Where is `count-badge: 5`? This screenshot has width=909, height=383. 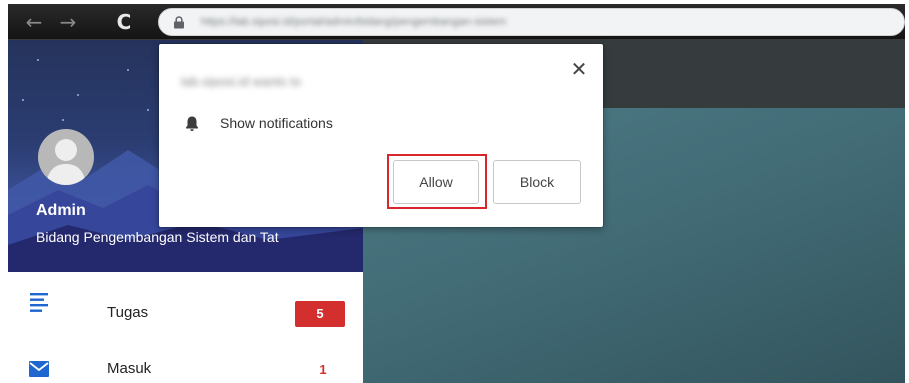 count-badge: 5 is located at coordinates (320, 314).